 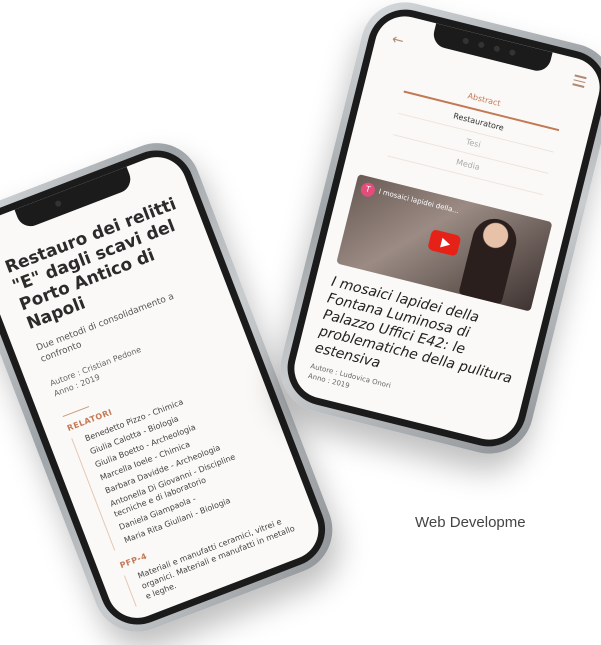 What do you see at coordinates (489, 259) in the screenshot?
I see `video-thumbnail-person` at bounding box center [489, 259].